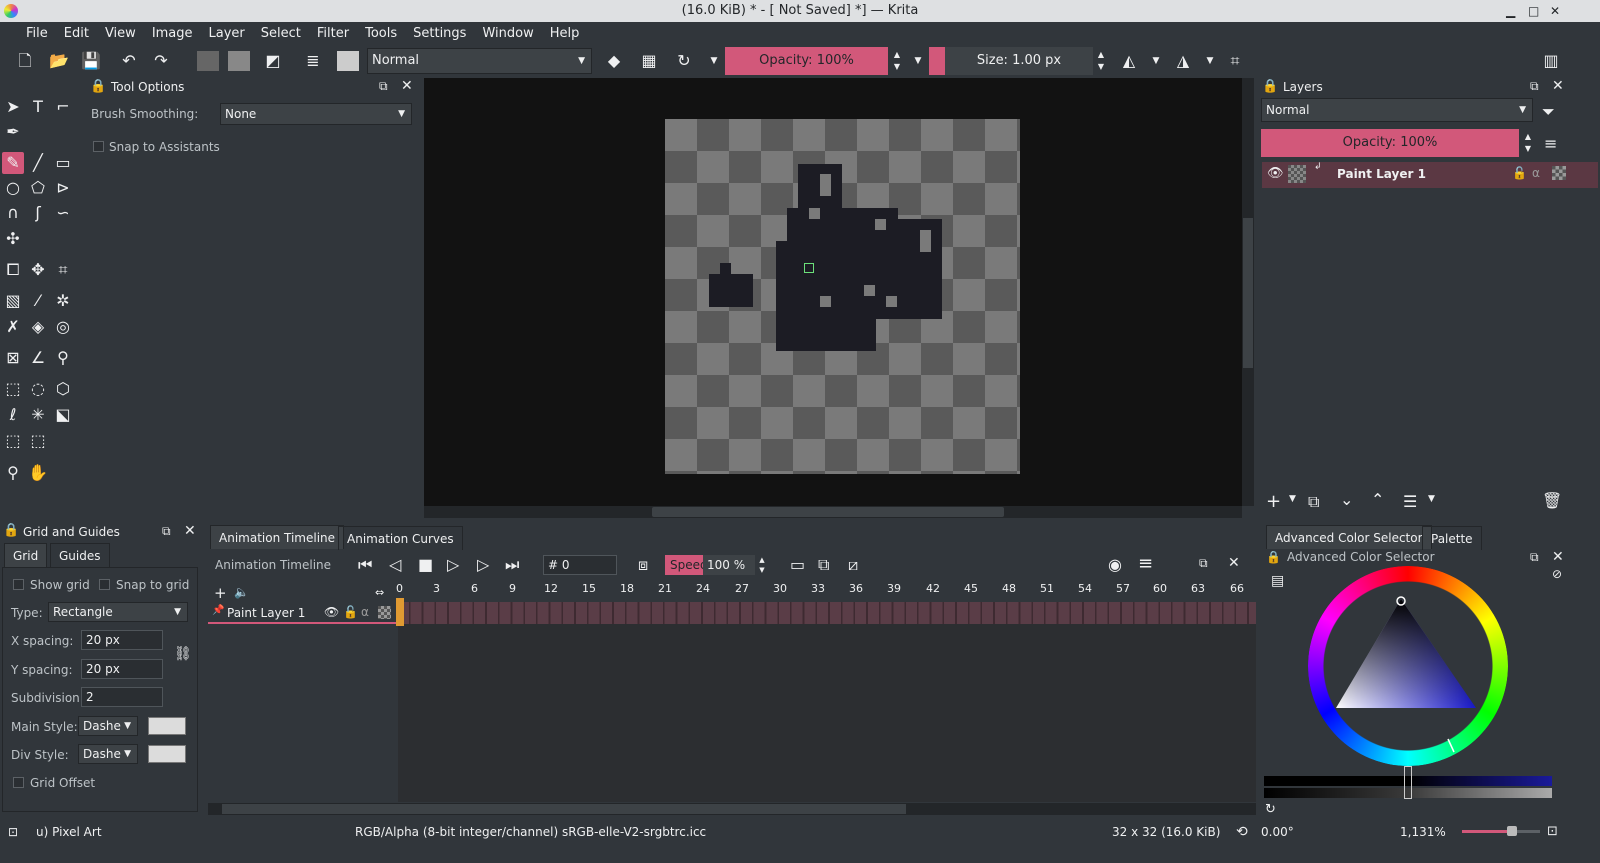 This screenshot has height=863, width=1600. I want to click on auto-frame-icon: ⧄, so click(853, 565).